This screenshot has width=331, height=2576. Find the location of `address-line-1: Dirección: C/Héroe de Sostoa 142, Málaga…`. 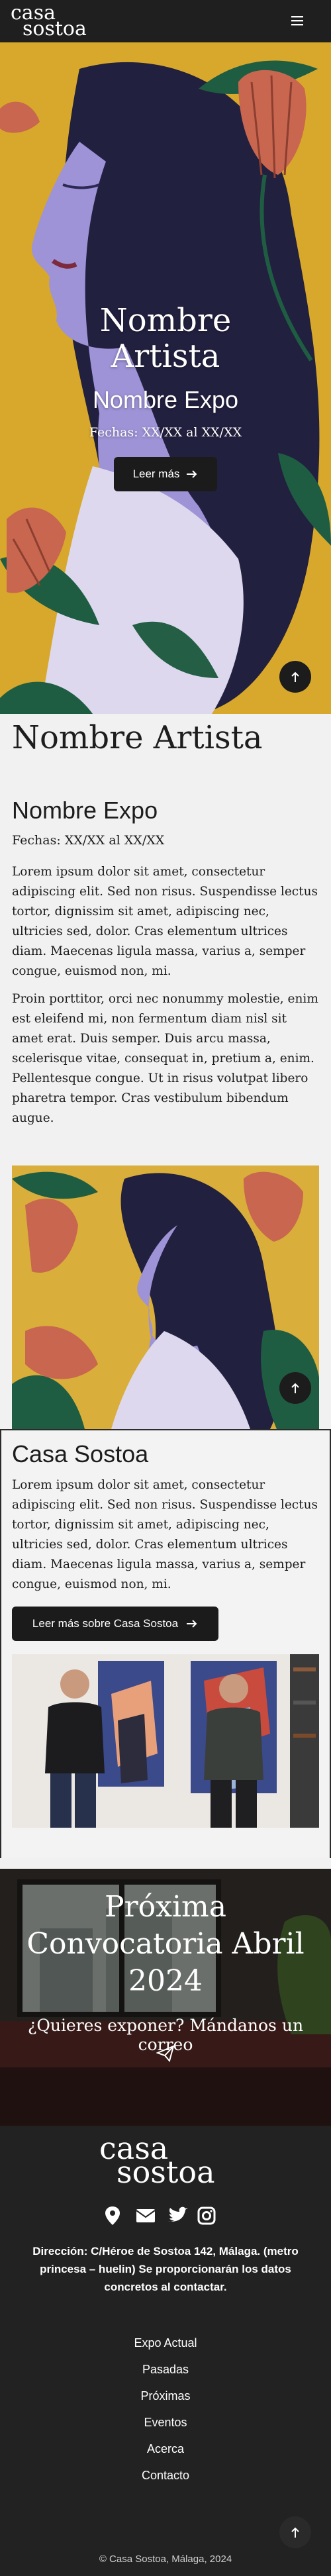

address-line-1: Dirección: C/Héroe de Sostoa 142, Málaga… is located at coordinates (165, 2251).